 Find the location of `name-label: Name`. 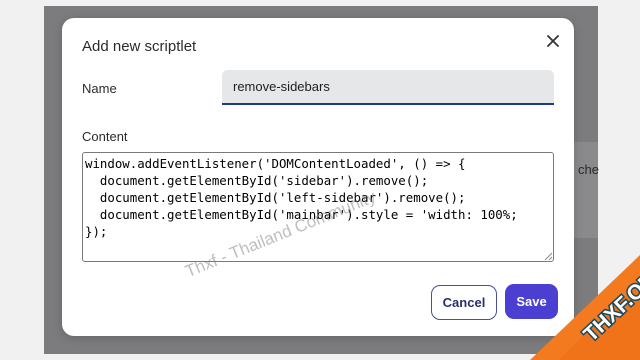

name-label: Name is located at coordinates (99, 88).